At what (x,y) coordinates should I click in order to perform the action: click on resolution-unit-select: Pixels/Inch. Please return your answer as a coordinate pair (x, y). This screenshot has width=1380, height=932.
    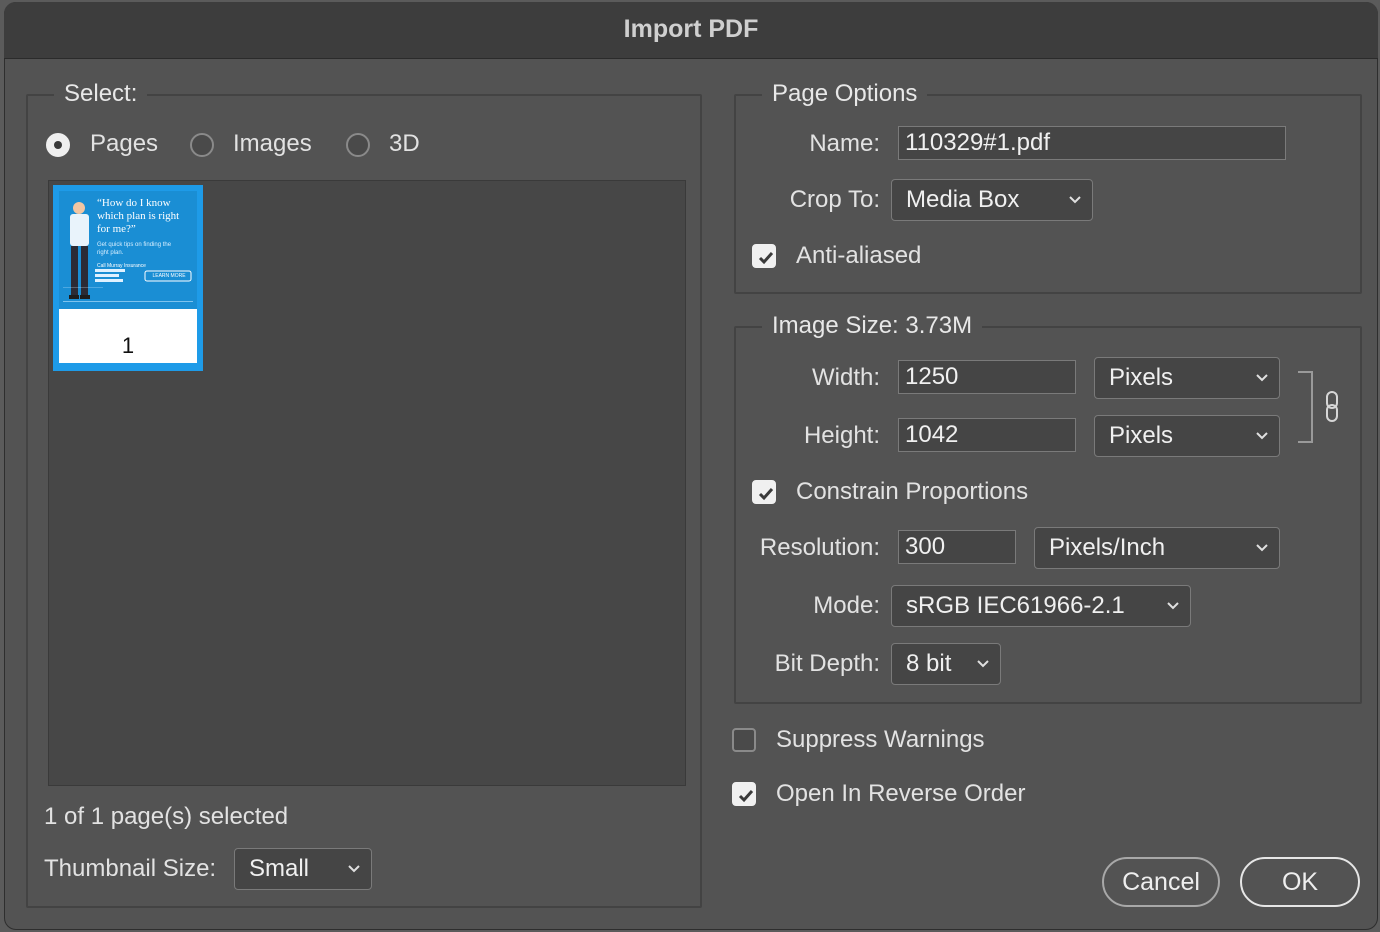
    Looking at the image, I should click on (1157, 548).